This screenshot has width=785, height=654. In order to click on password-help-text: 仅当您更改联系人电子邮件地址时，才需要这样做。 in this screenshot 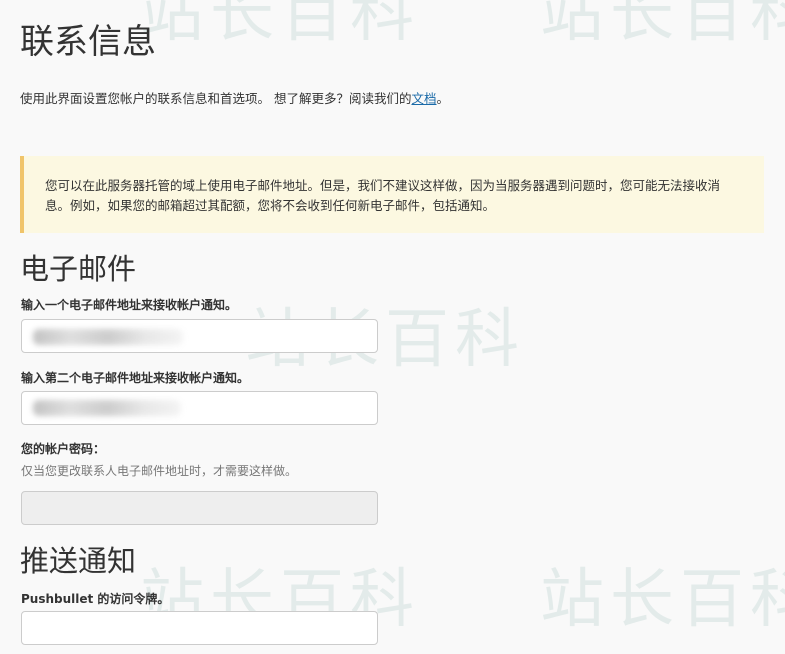, I will do `click(159, 471)`.